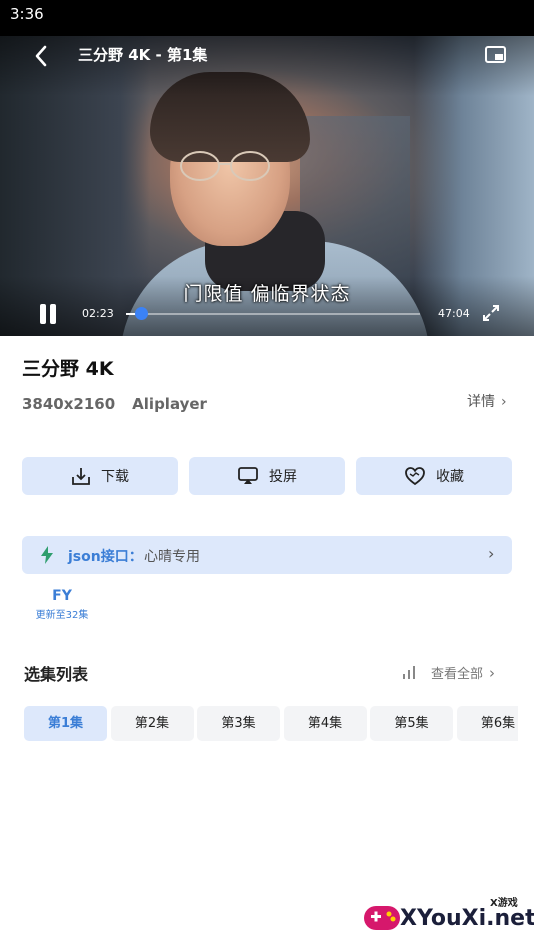 The width and height of the screenshot is (534, 949). What do you see at coordinates (325, 723) in the screenshot?
I see `episode-item: 第4集` at bounding box center [325, 723].